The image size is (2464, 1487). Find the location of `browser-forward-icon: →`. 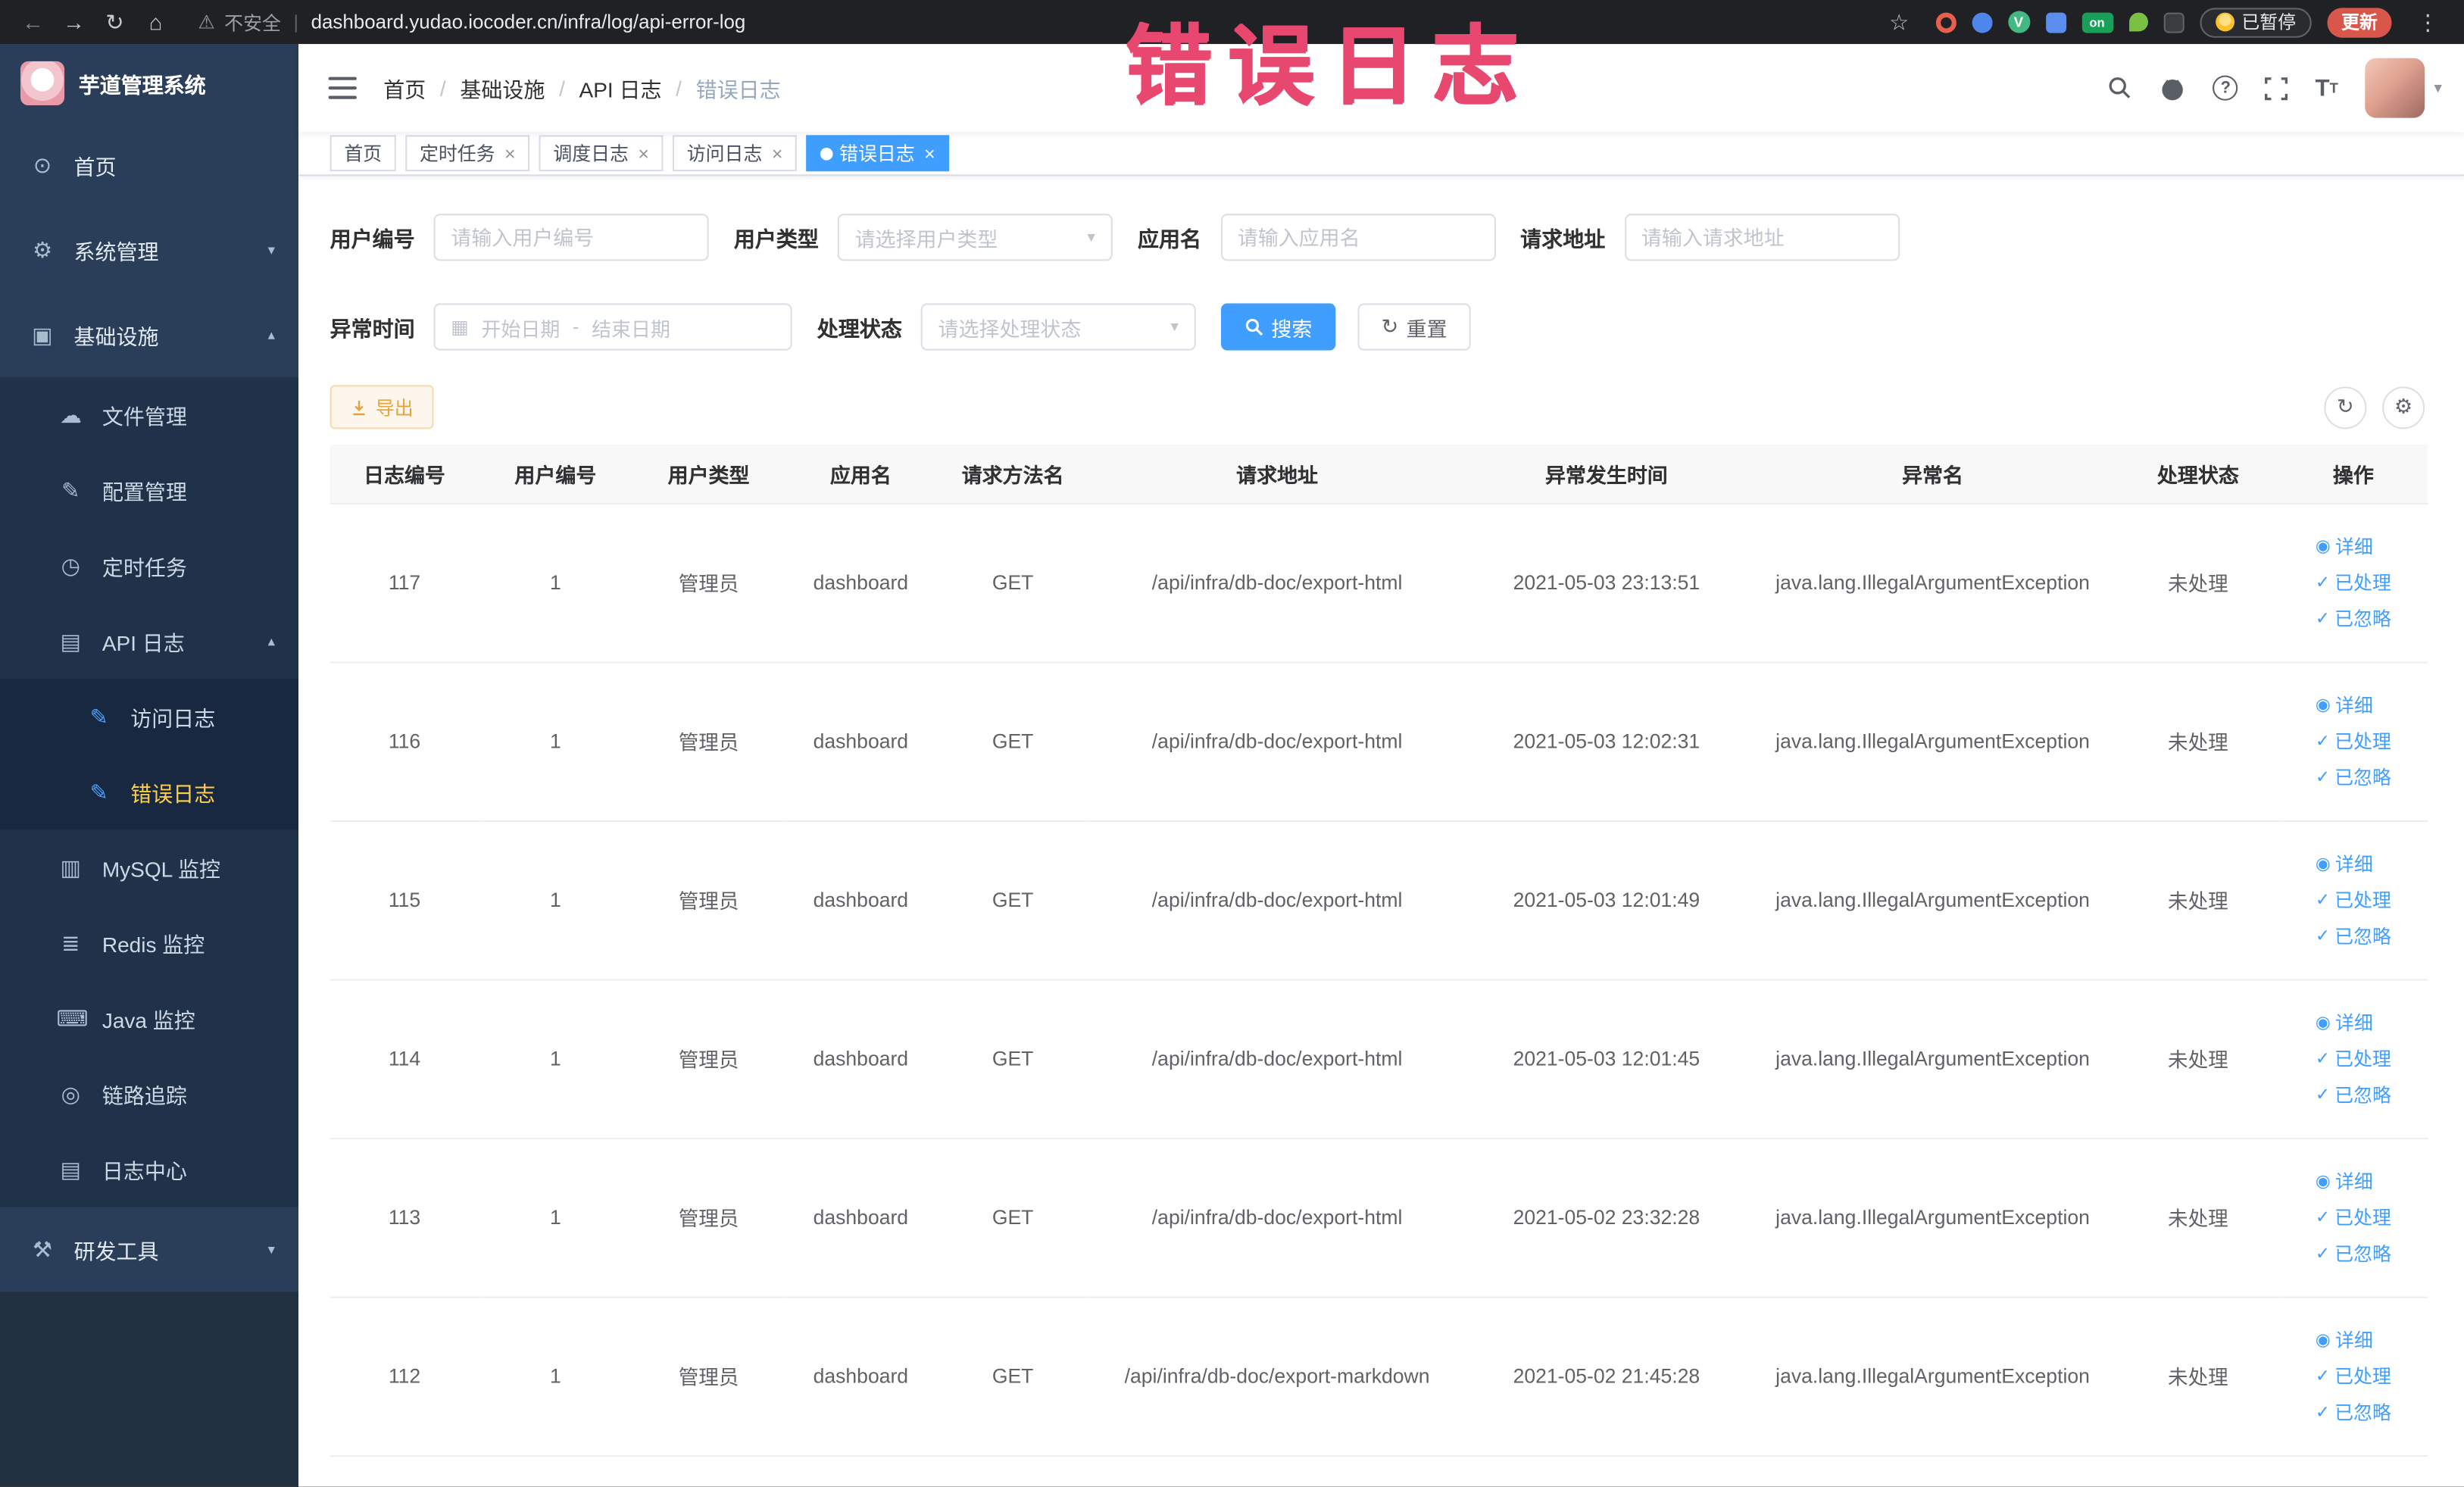

browser-forward-icon: → is located at coordinates (74, 21).